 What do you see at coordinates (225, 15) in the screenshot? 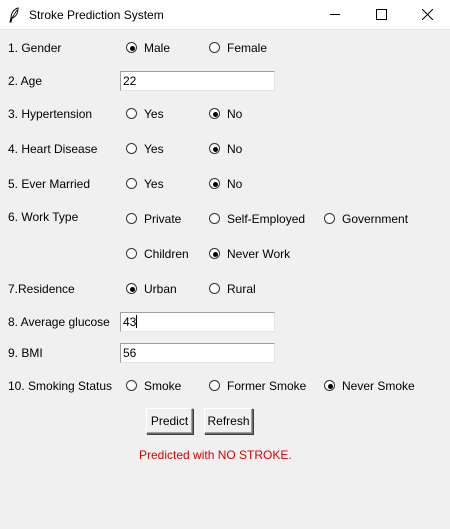
I see `title-bar: Stroke Prediction System` at bounding box center [225, 15].